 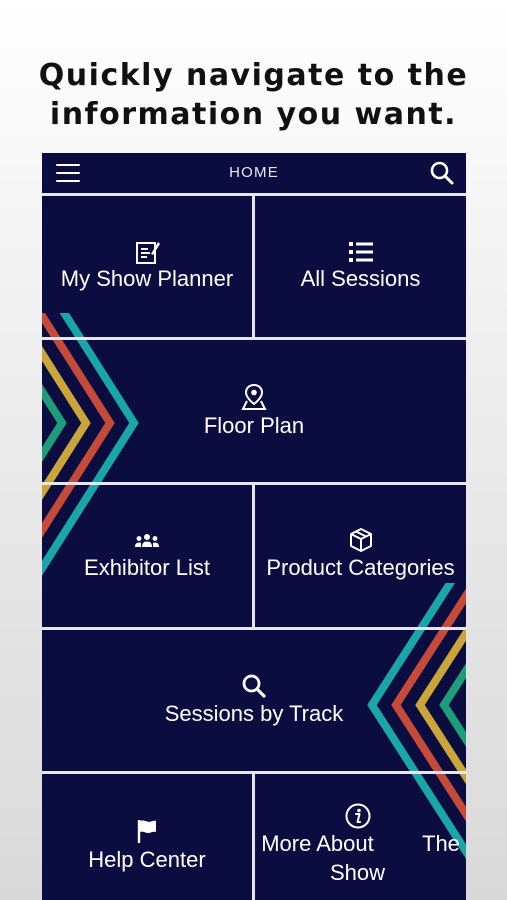 I want to click on tile-help-center: Help Center, so click(x=147, y=837).